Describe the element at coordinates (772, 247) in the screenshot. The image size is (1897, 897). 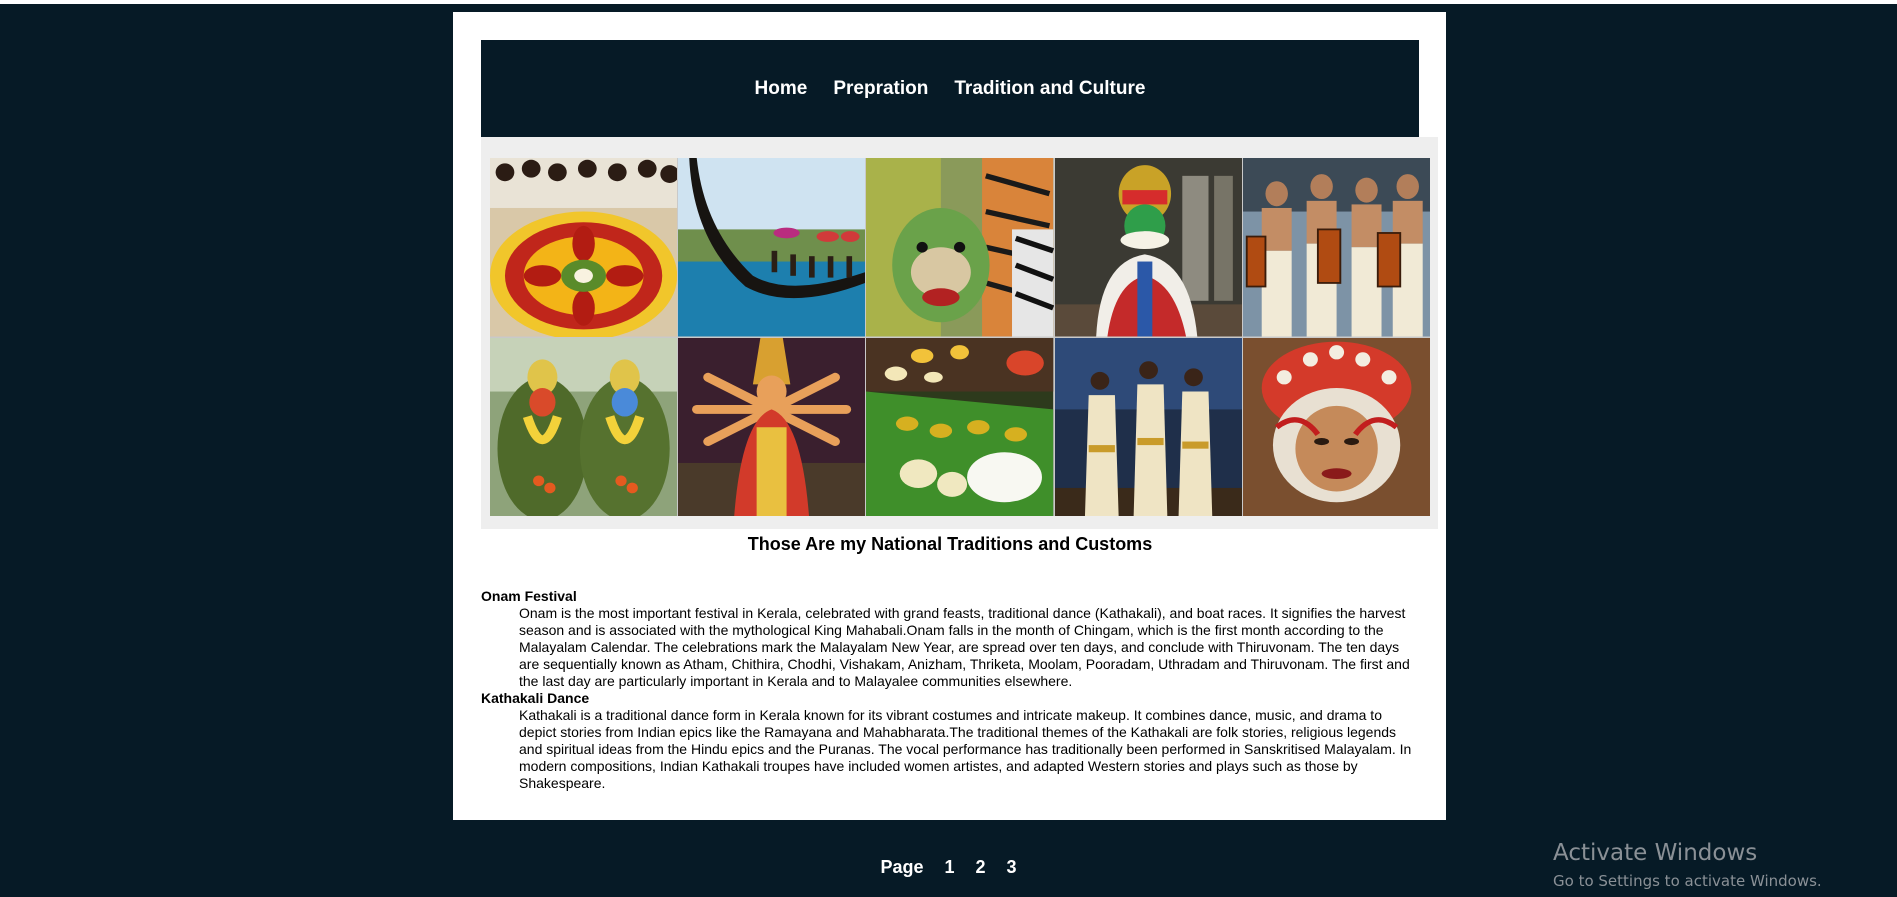
I see `snake-boat-race-image` at that location.